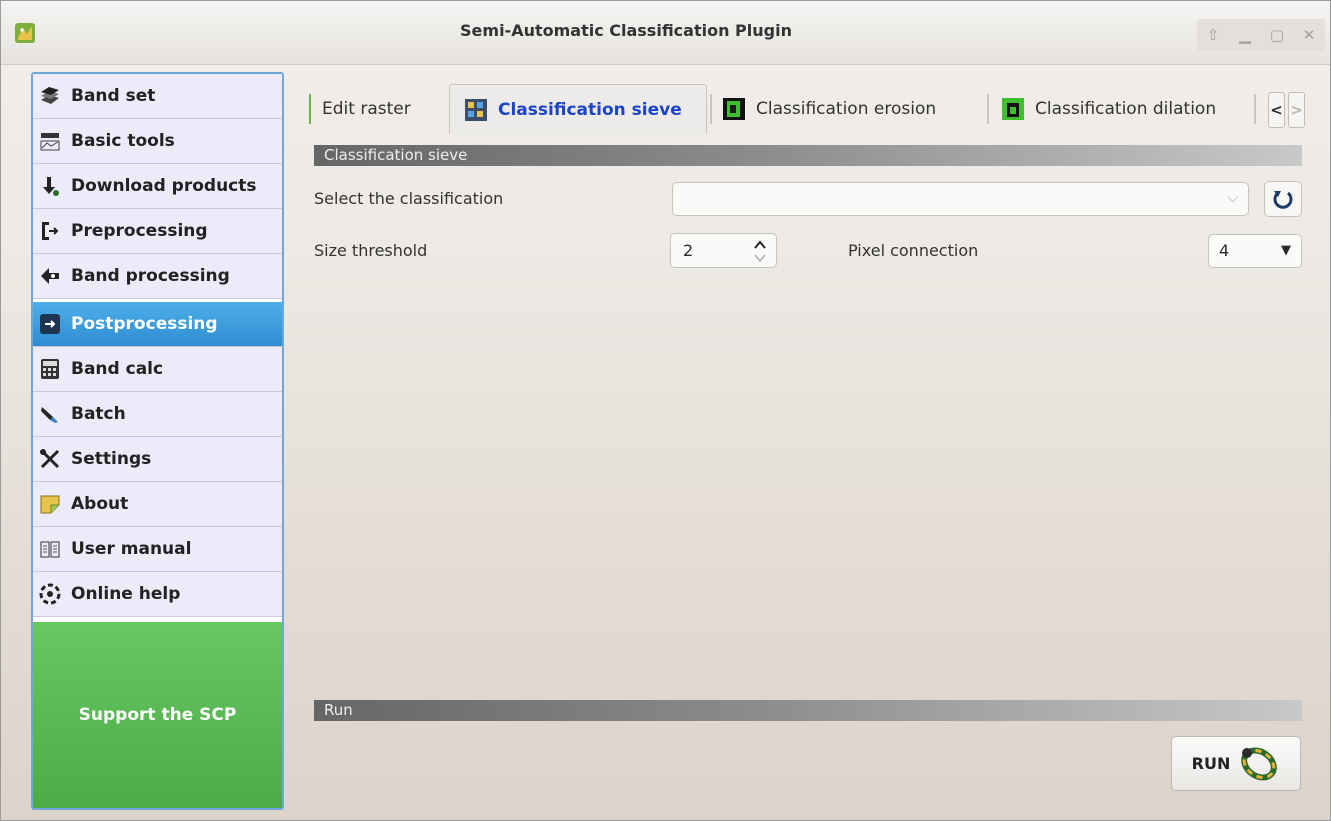  Describe the element at coordinates (590, 109) in the screenshot. I see `tab-label: Classification sieve` at that location.